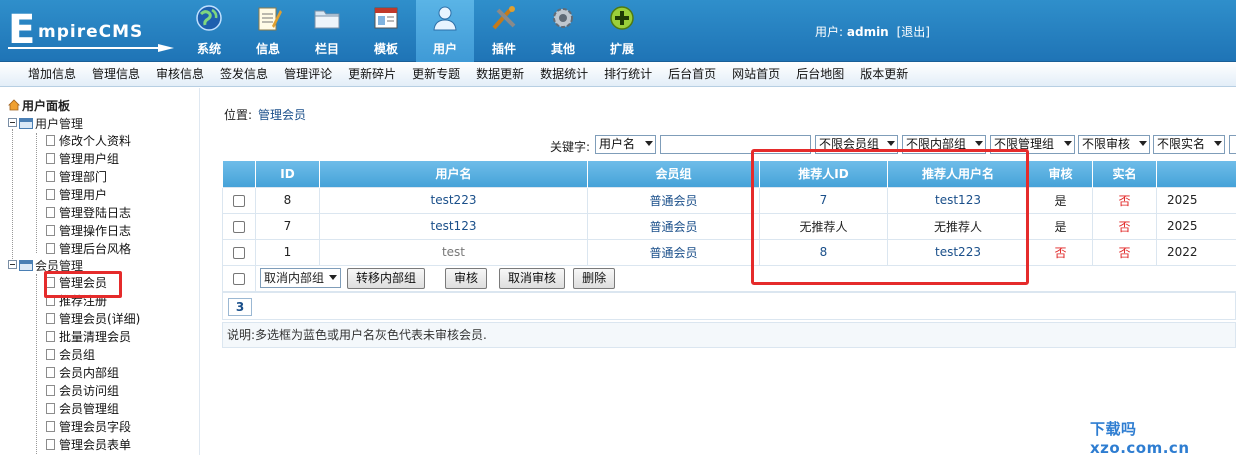  What do you see at coordinates (622, 48) in the screenshot?
I see `nav-extend-label: 扩展` at bounding box center [622, 48].